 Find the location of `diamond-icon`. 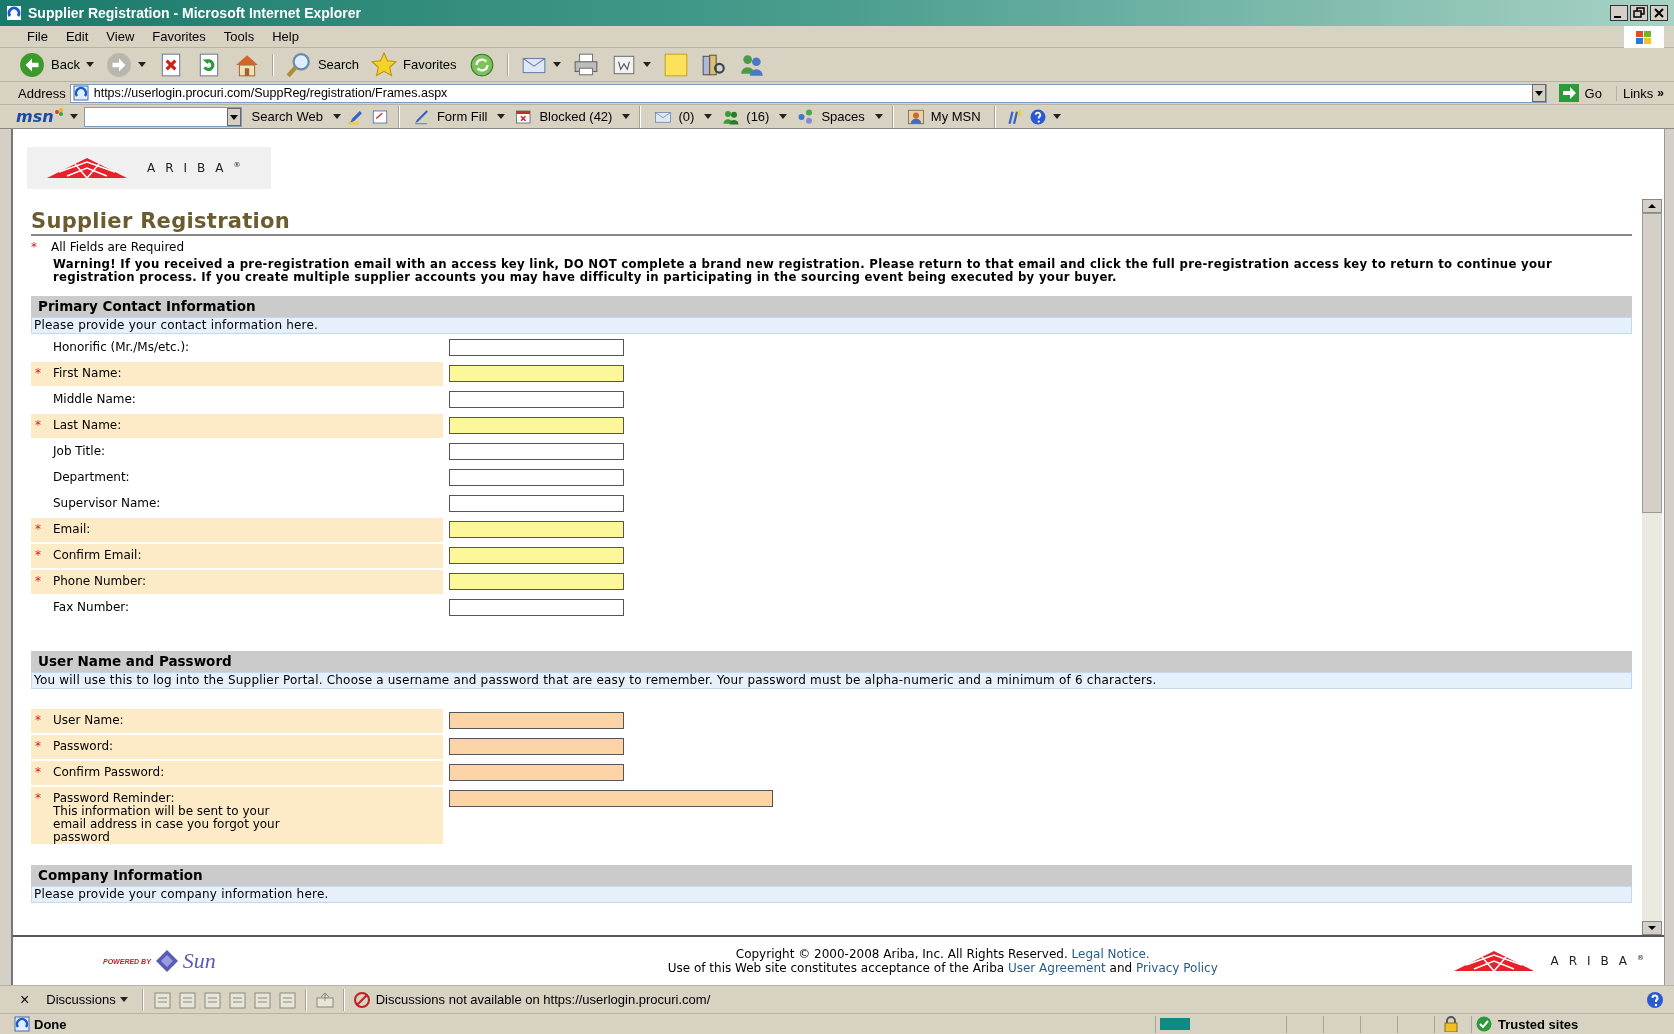

diamond-icon is located at coordinates (166, 961).